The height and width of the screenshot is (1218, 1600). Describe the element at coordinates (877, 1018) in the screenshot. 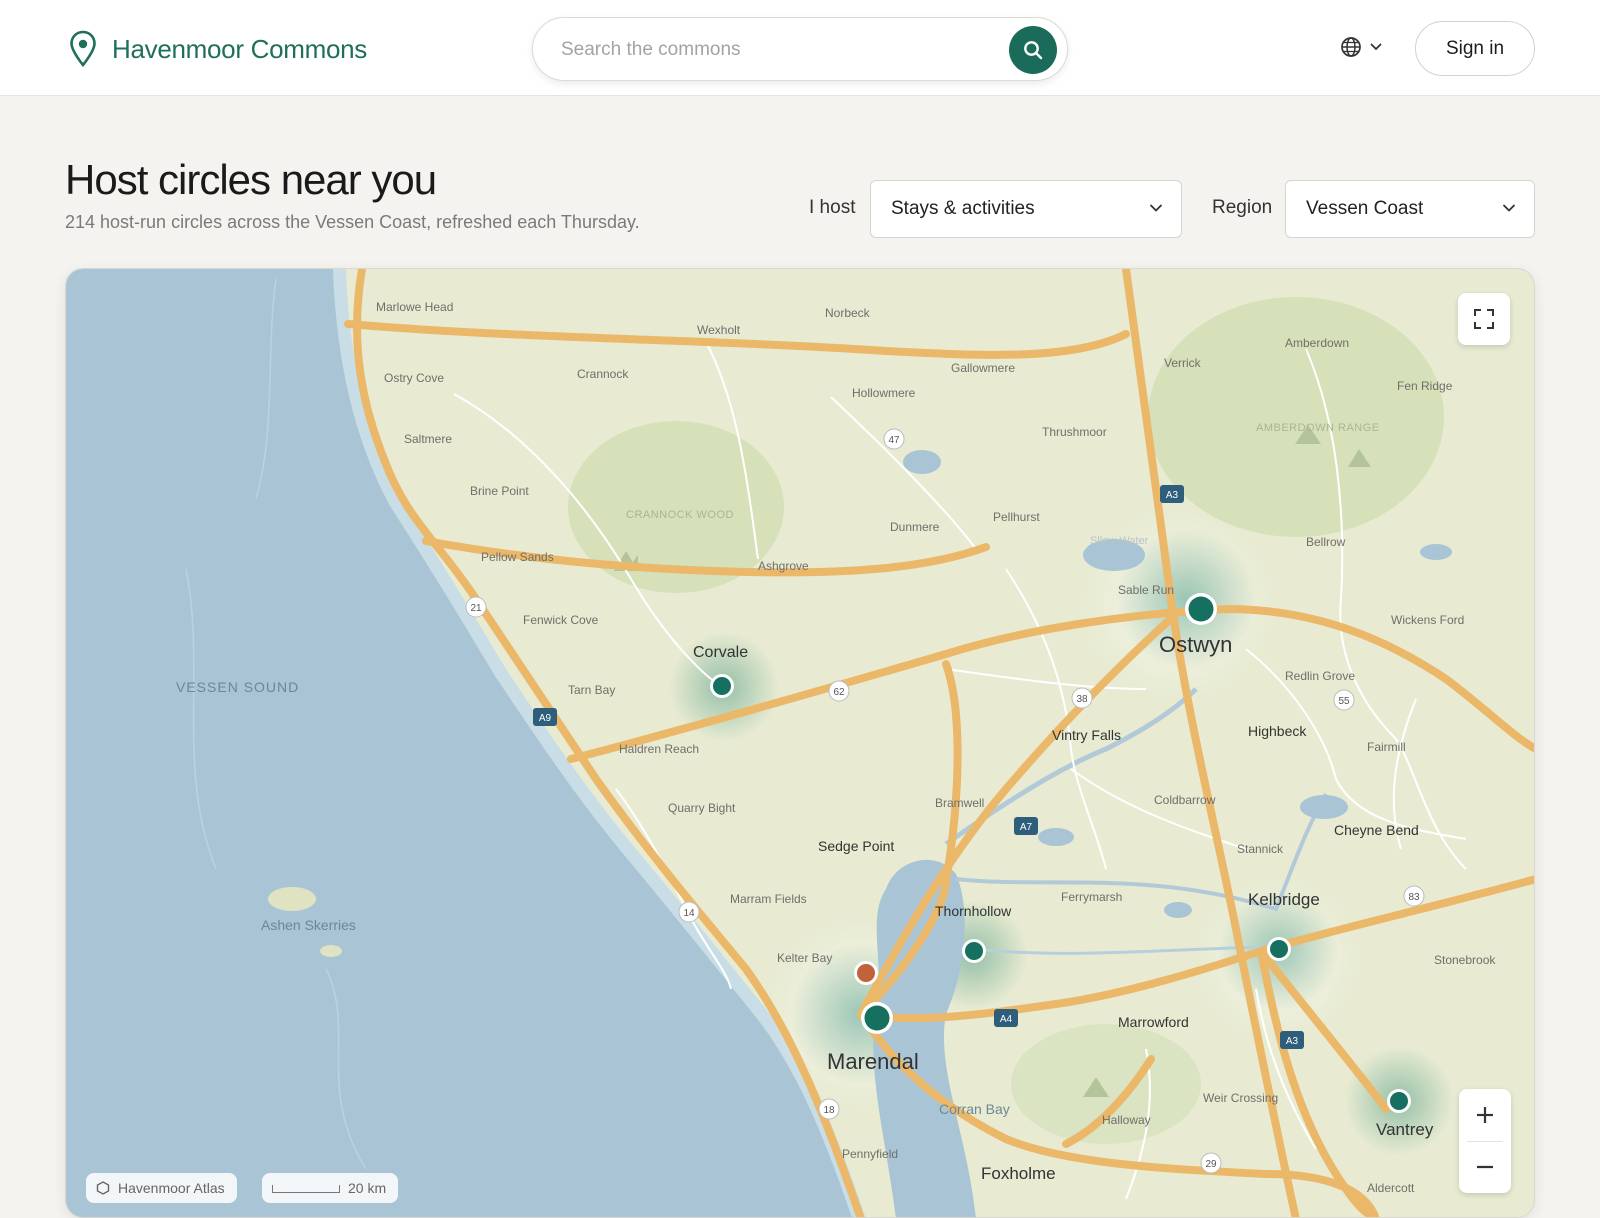

I see `host-marker-marendal` at that location.